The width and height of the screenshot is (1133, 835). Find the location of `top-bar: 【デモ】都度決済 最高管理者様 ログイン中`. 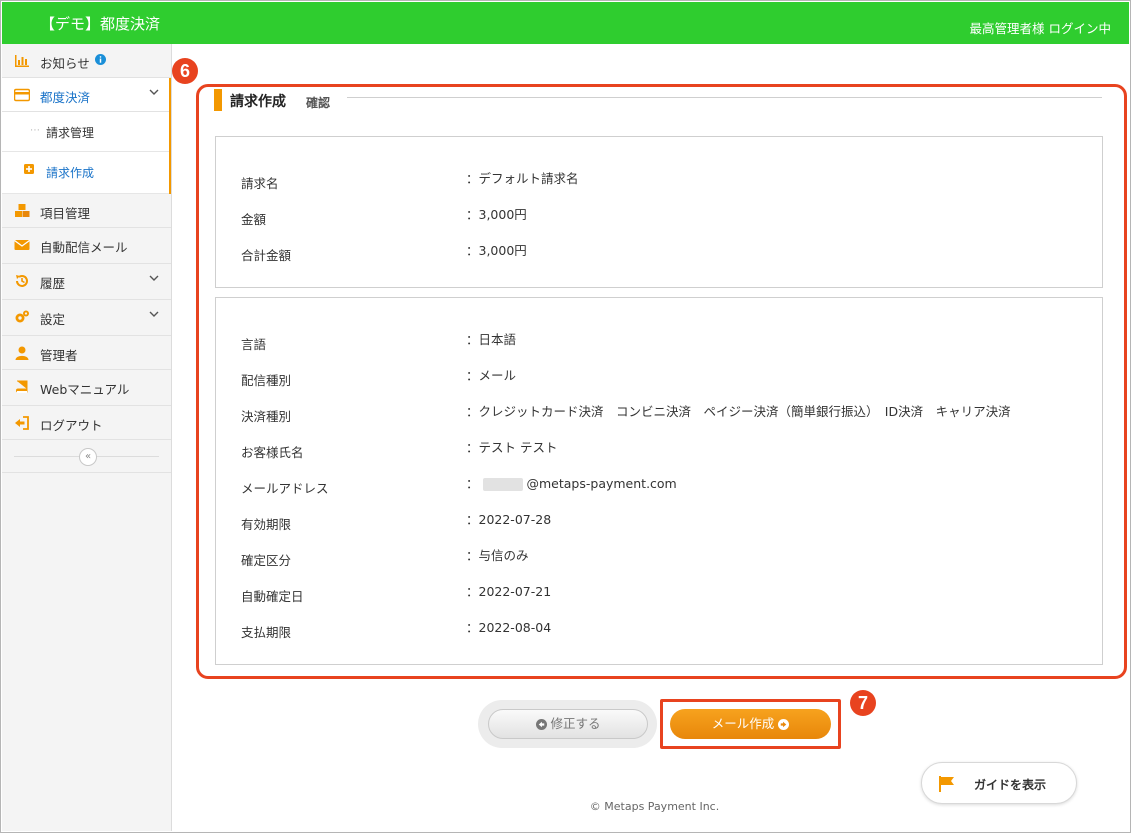

top-bar: 【デモ】都度決済 最高管理者様 ログイン中 is located at coordinates (565, 23).